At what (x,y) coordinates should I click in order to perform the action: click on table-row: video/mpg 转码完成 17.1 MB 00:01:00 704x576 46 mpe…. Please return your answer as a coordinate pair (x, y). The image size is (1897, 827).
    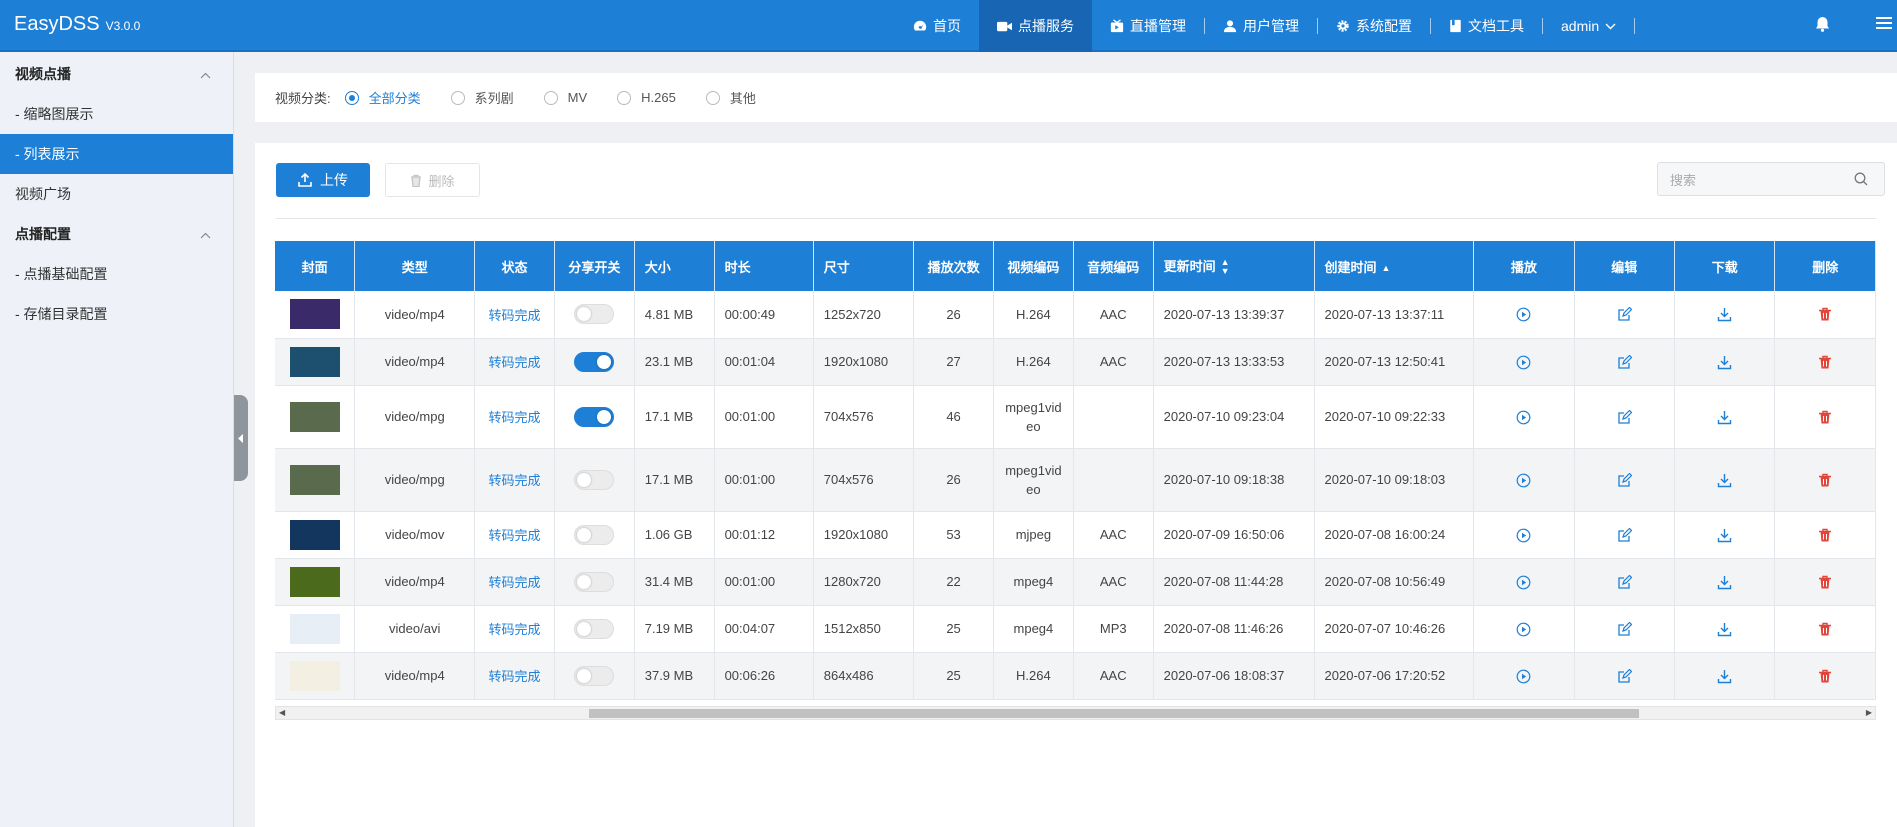
    Looking at the image, I should click on (1075, 417).